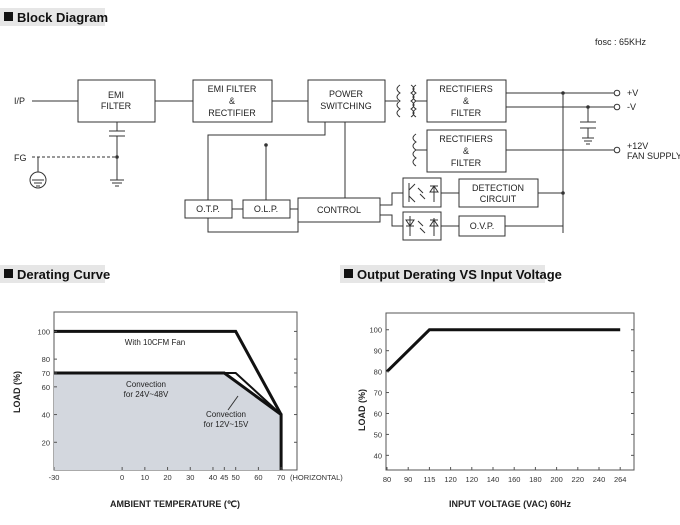  I want to click on rectifiers-filter-block-1: RECTIFIERS & FILTER, so click(466, 101).